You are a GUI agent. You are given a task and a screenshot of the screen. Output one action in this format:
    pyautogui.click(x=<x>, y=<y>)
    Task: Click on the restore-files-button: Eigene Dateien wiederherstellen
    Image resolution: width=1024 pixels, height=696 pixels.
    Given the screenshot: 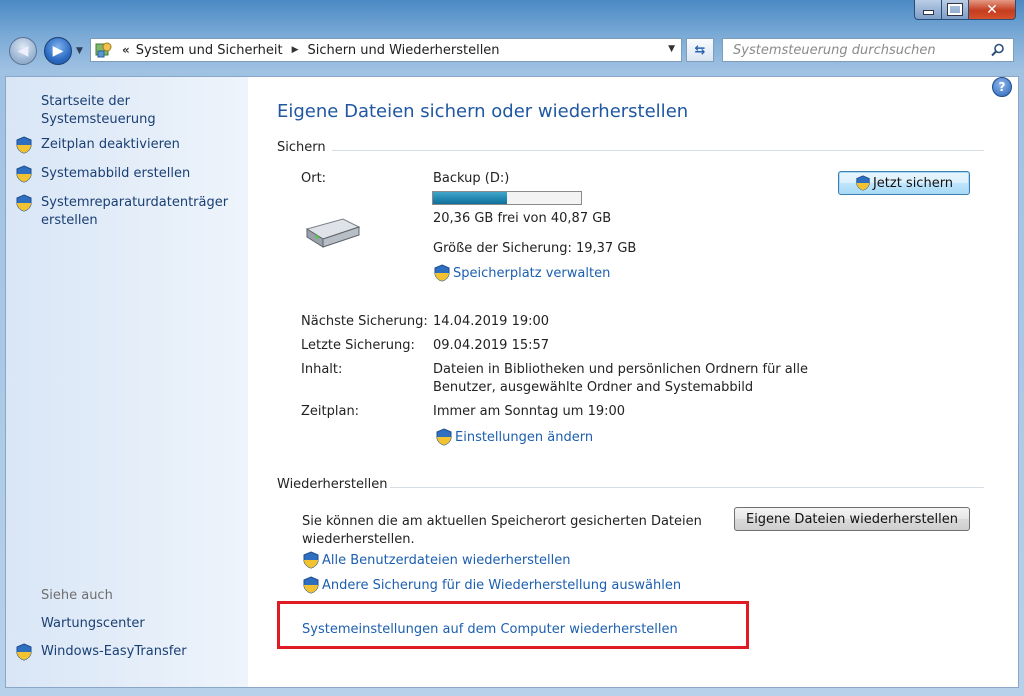 What is the action you would take?
    pyautogui.click(x=852, y=519)
    